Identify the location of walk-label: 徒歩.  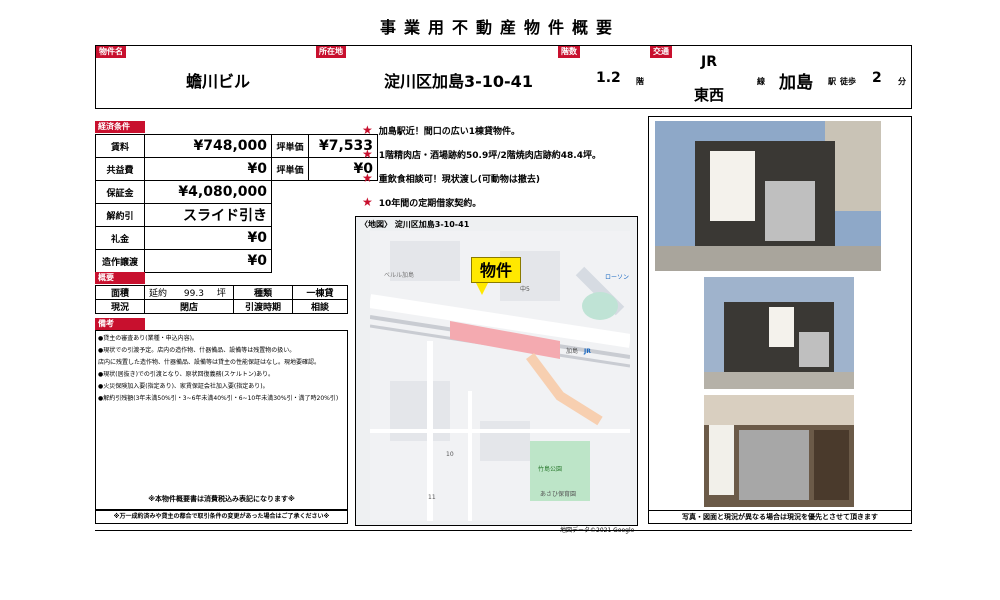
(848, 81).